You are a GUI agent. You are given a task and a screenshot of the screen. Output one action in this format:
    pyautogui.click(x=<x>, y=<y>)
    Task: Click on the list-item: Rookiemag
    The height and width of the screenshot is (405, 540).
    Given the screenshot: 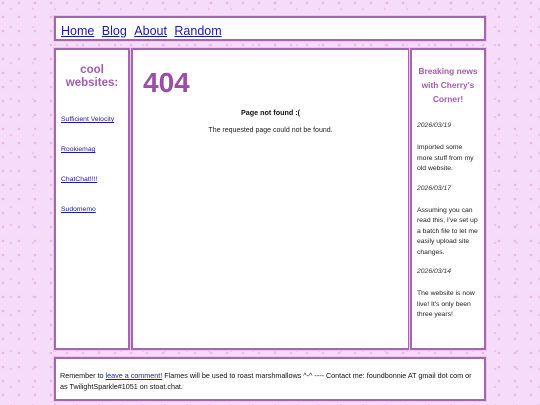 What is the action you would take?
    pyautogui.click(x=92, y=147)
    